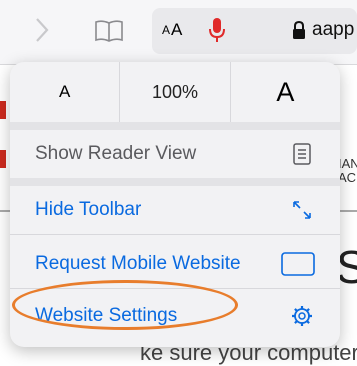  I want to click on text-size-button: AA, so click(172, 30).